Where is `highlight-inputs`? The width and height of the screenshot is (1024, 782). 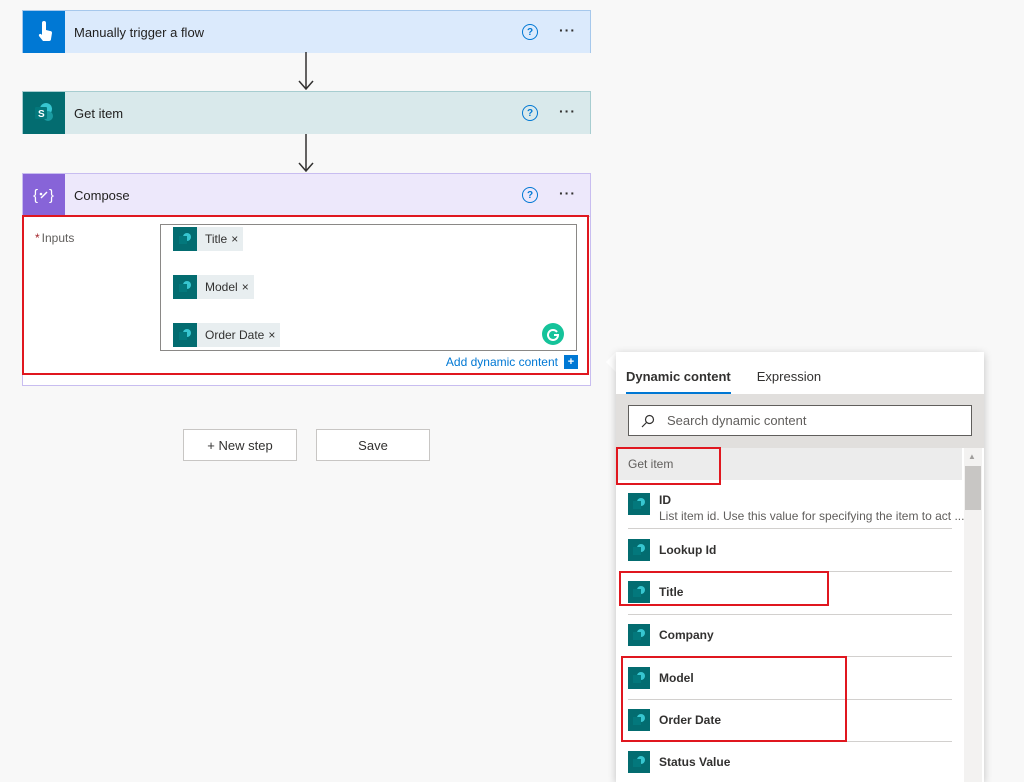 highlight-inputs is located at coordinates (305, 295).